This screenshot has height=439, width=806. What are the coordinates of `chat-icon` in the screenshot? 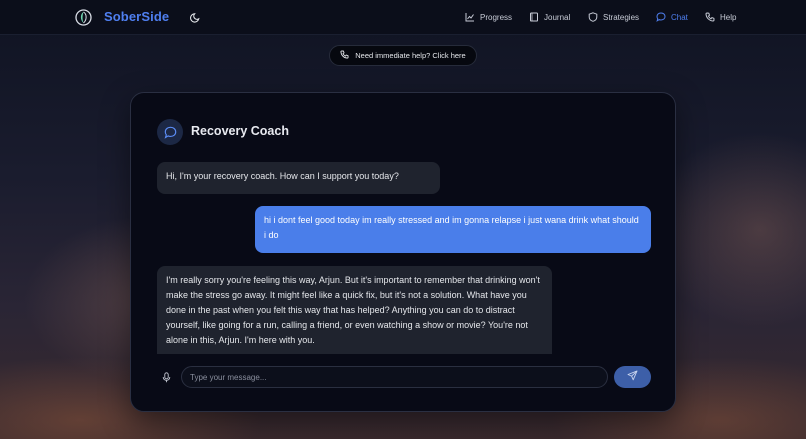 It's located at (661, 17).